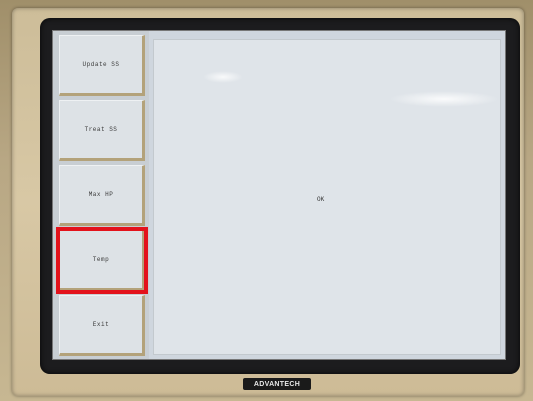  What do you see at coordinates (321, 199) in the screenshot?
I see `status-text: OK` at bounding box center [321, 199].